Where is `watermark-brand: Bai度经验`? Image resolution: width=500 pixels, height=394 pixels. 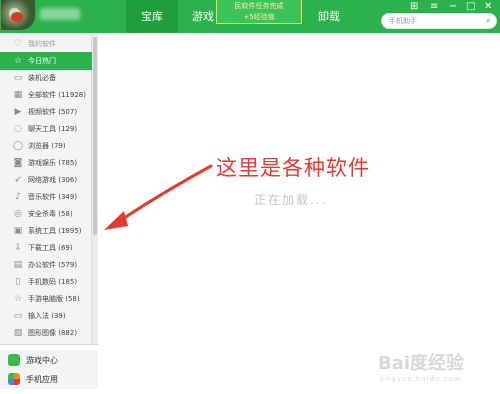
watermark-brand: Bai度经验 is located at coordinates (421, 363).